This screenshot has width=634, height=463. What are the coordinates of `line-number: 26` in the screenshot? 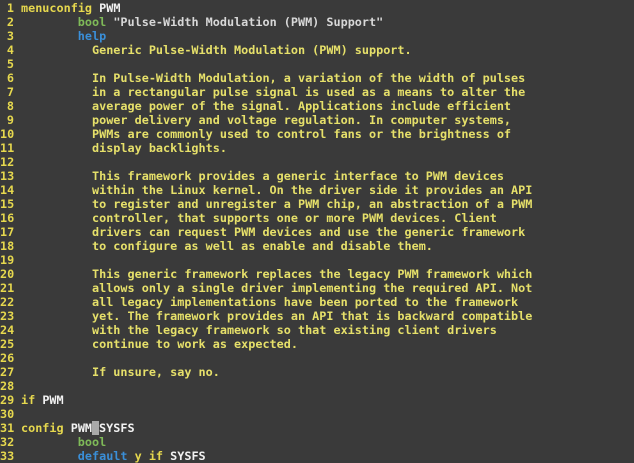 It's located at (7, 358).